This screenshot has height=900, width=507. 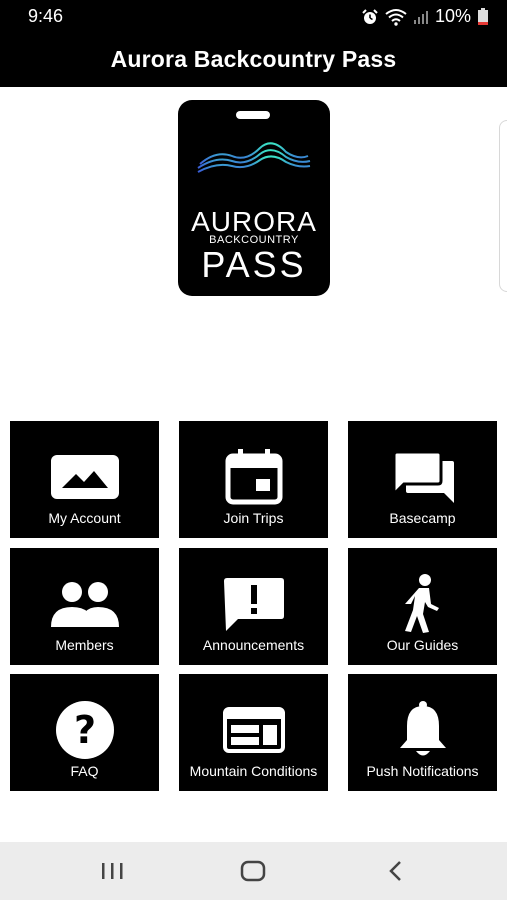 I want to click on status-icons: 10%, so click(x=425, y=16).